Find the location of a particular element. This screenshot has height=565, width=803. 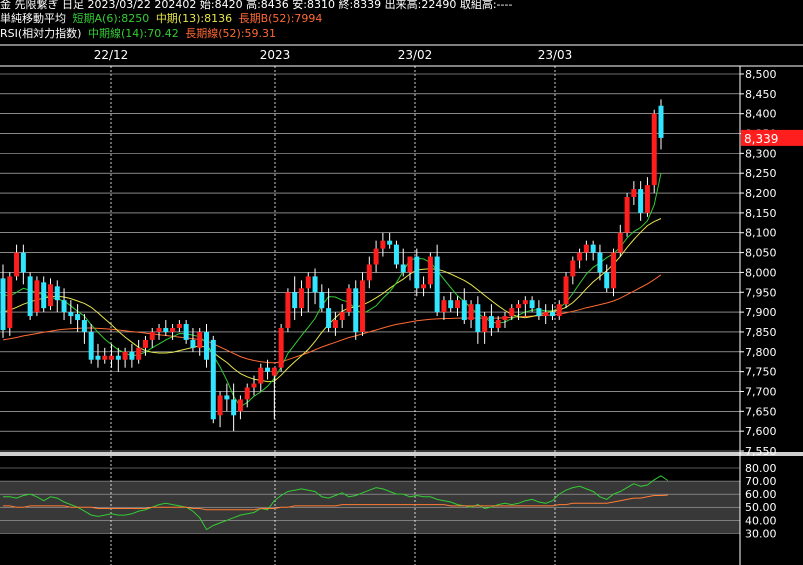

price-tick-label: 7,750 is located at coordinates (761, 372).